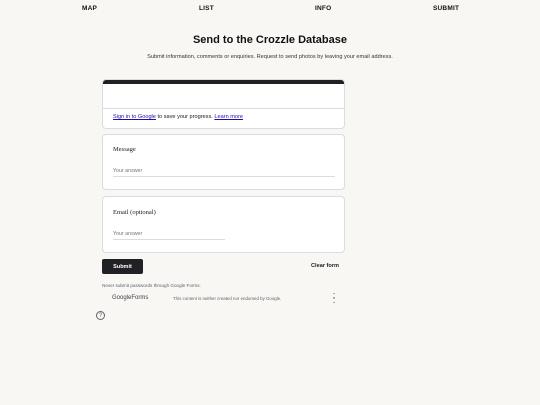 The image size is (540, 405). What do you see at coordinates (334, 298) in the screenshot?
I see `more-options-icon` at bounding box center [334, 298].